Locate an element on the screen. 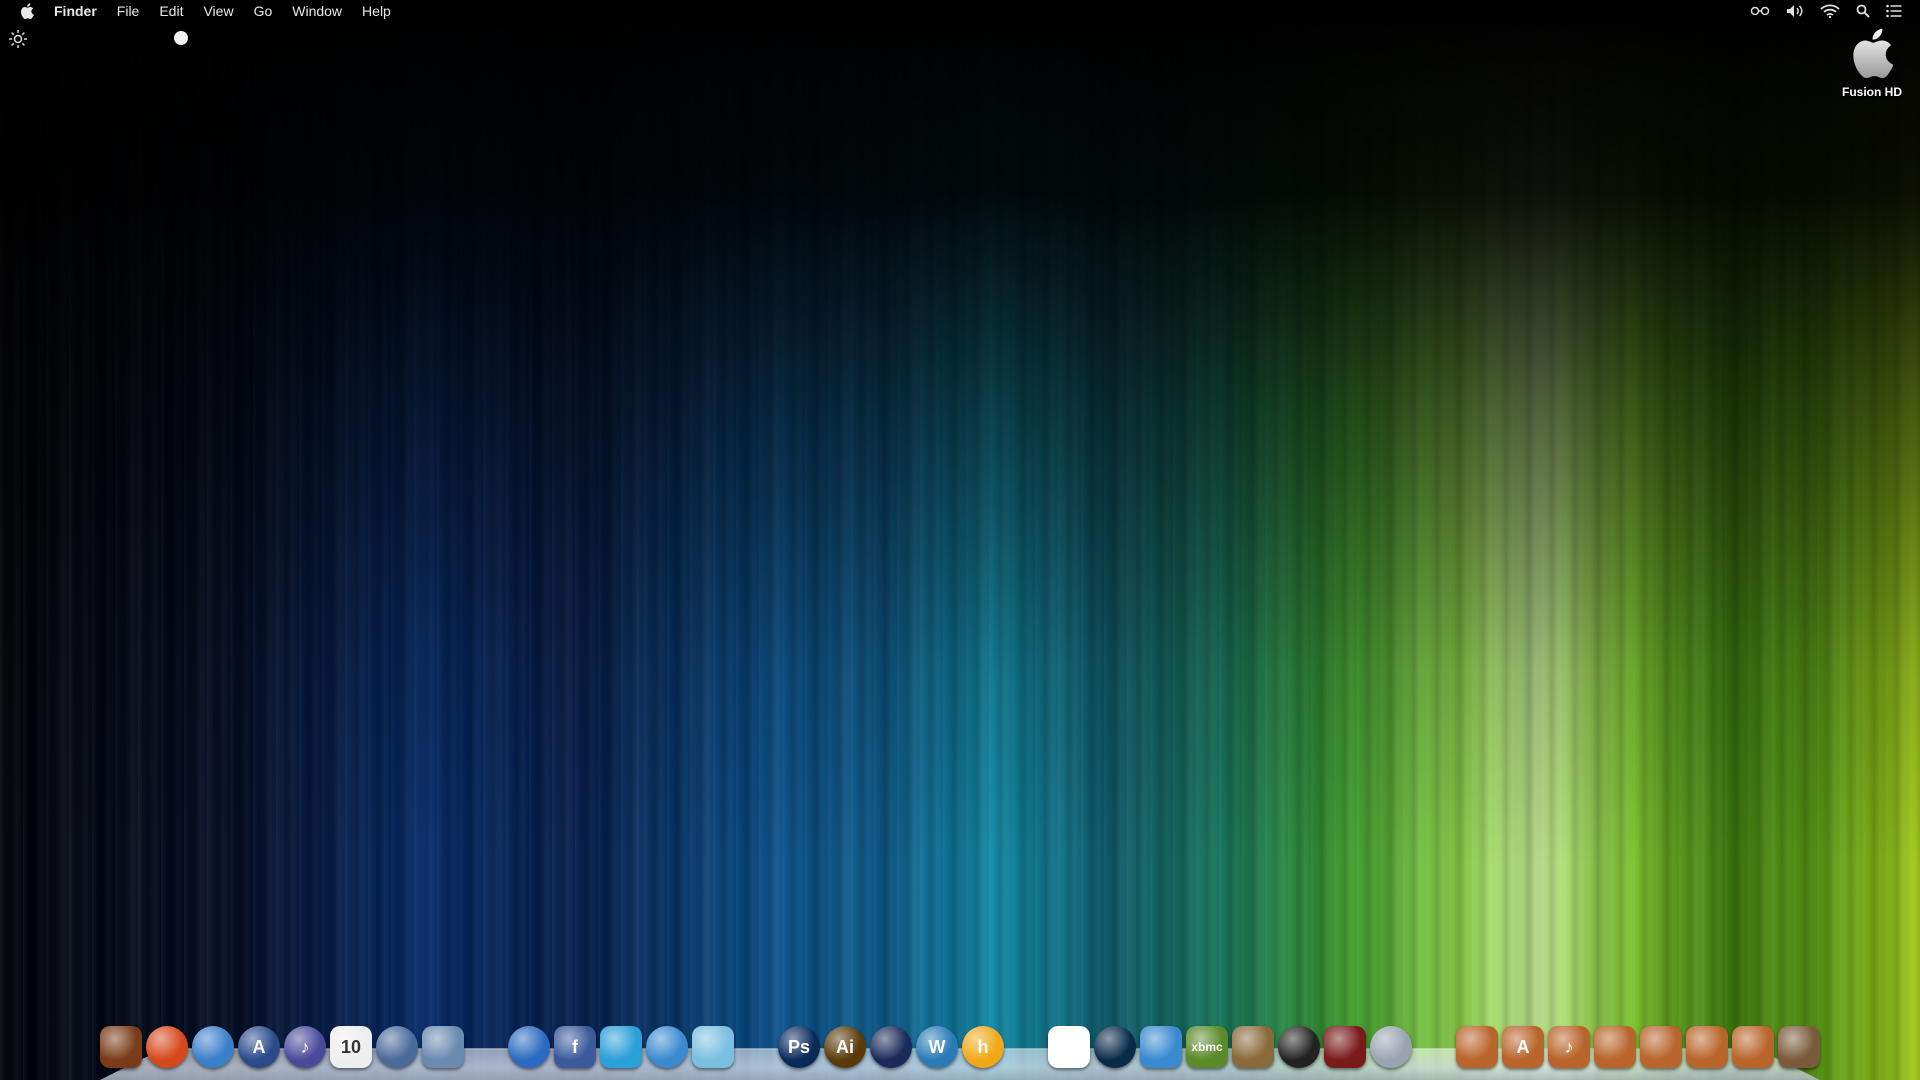 The width and height of the screenshot is (1920, 1080). pictures-folder-icon is located at coordinates (1707, 1047).